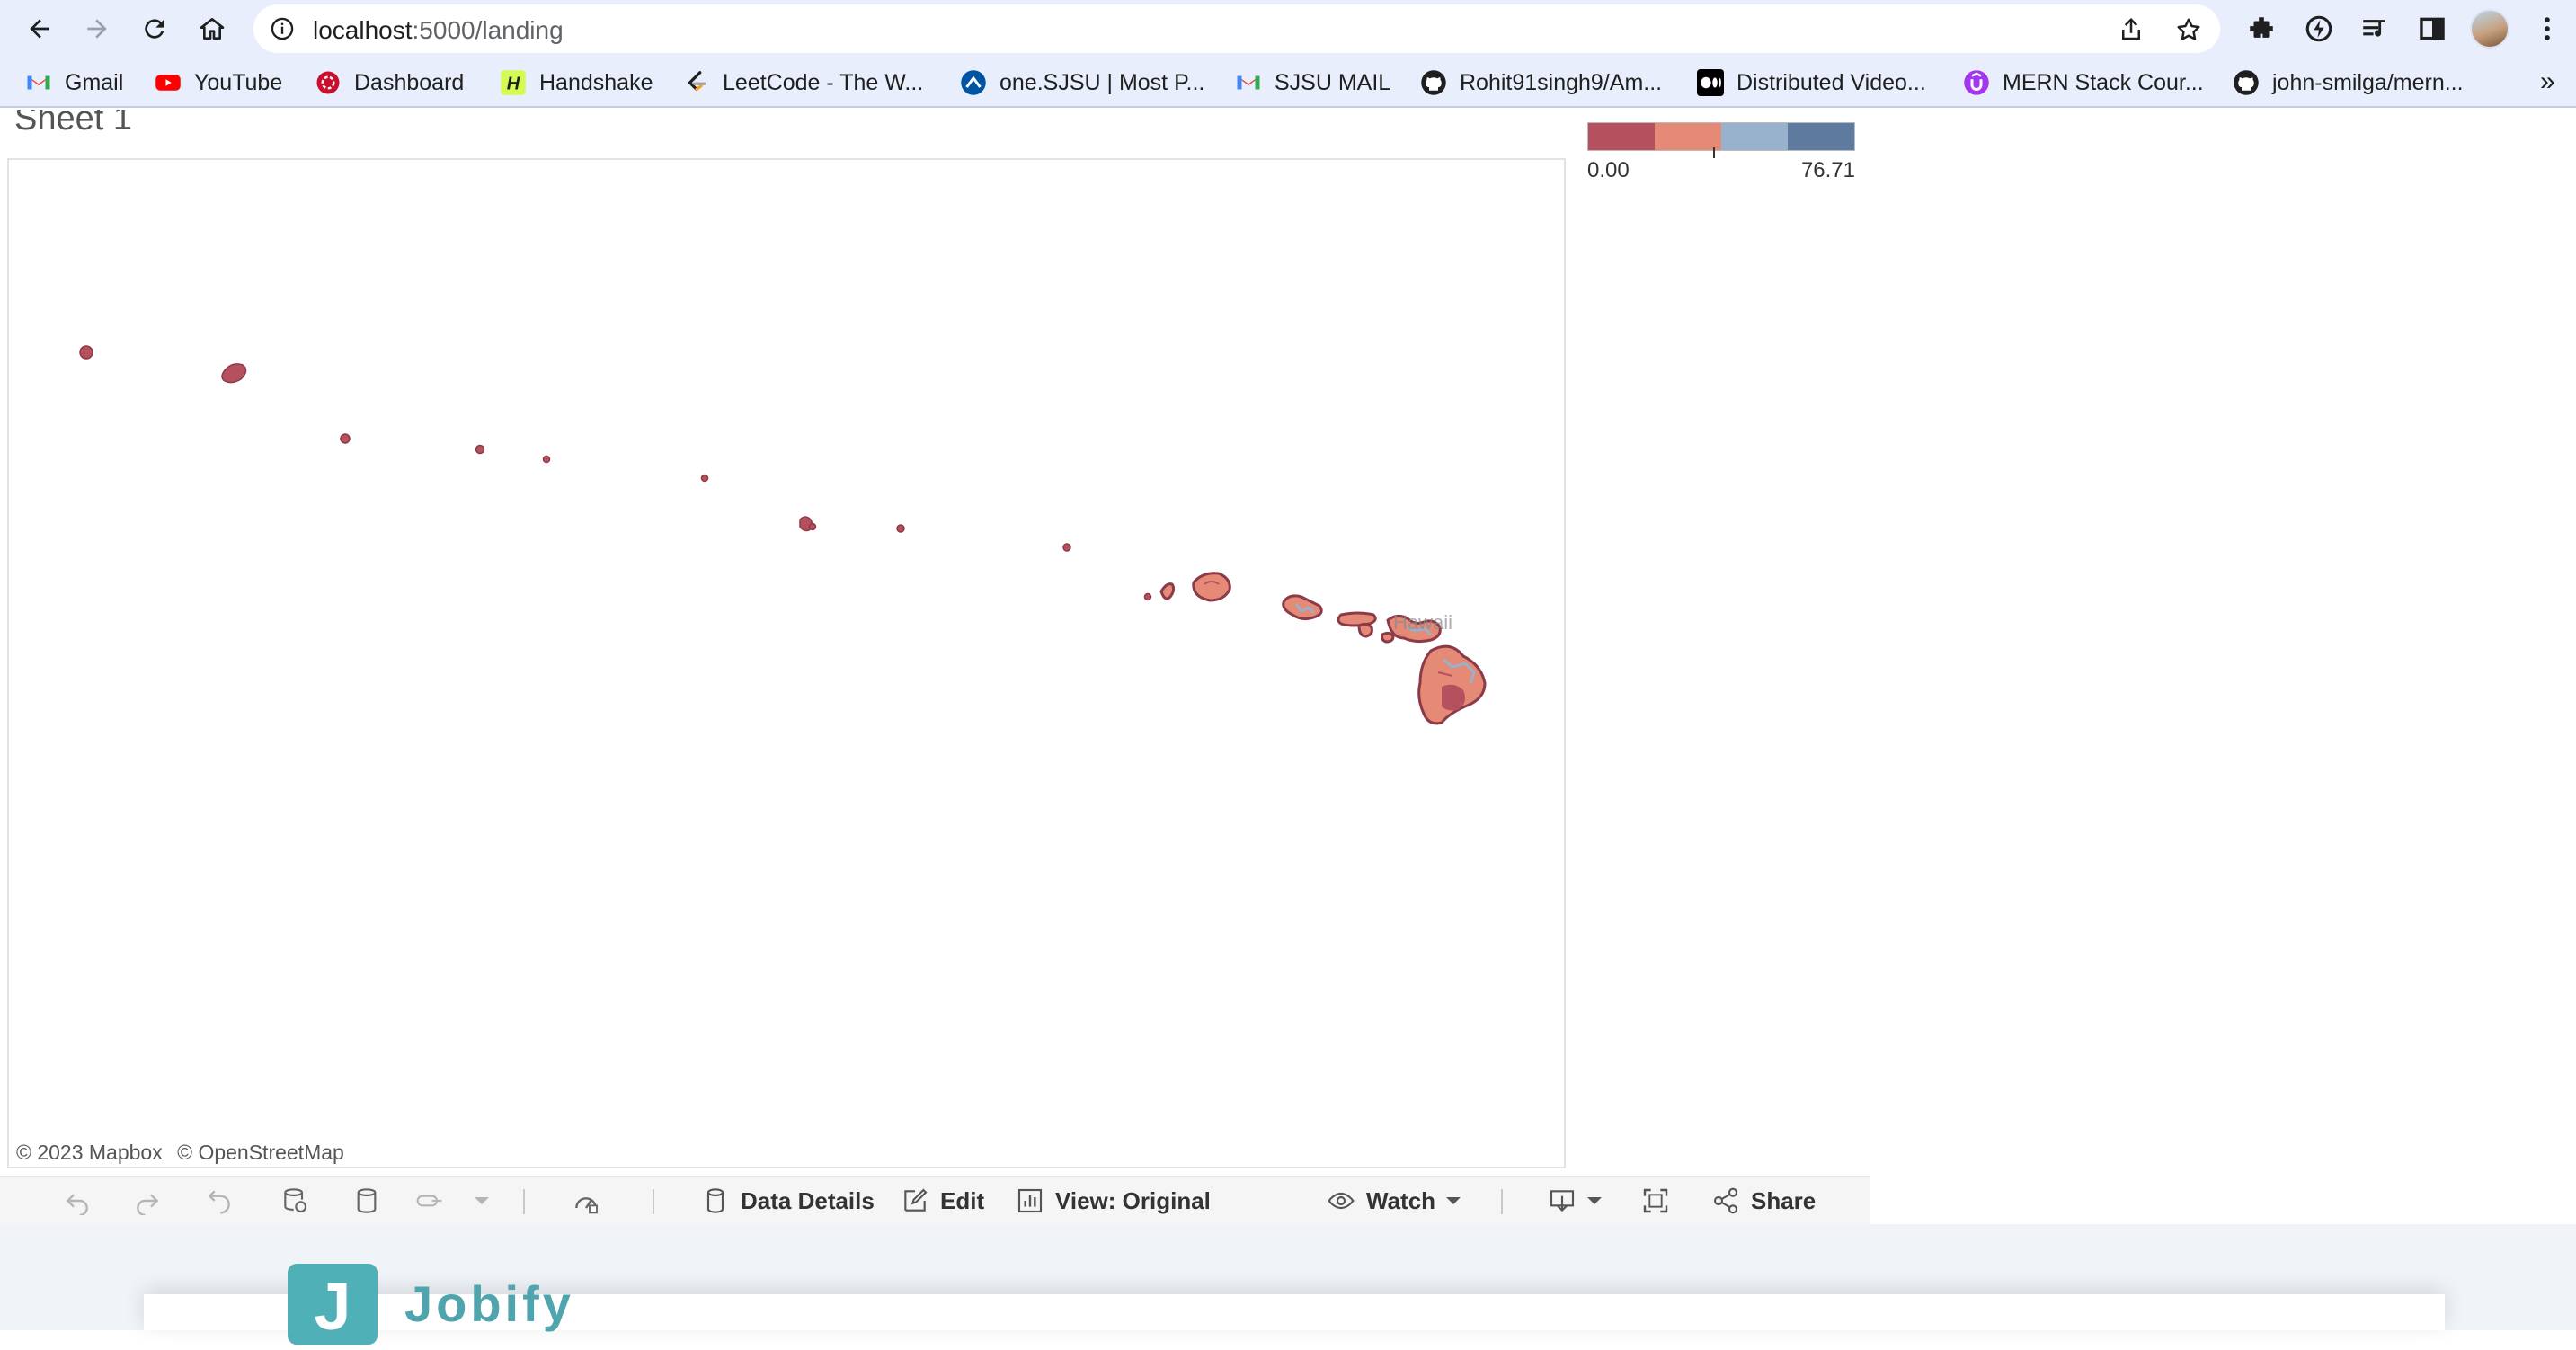  What do you see at coordinates (2223, 1200) in the screenshot?
I see `toolbar-right-blank` at bounding box center [2223, 1200].